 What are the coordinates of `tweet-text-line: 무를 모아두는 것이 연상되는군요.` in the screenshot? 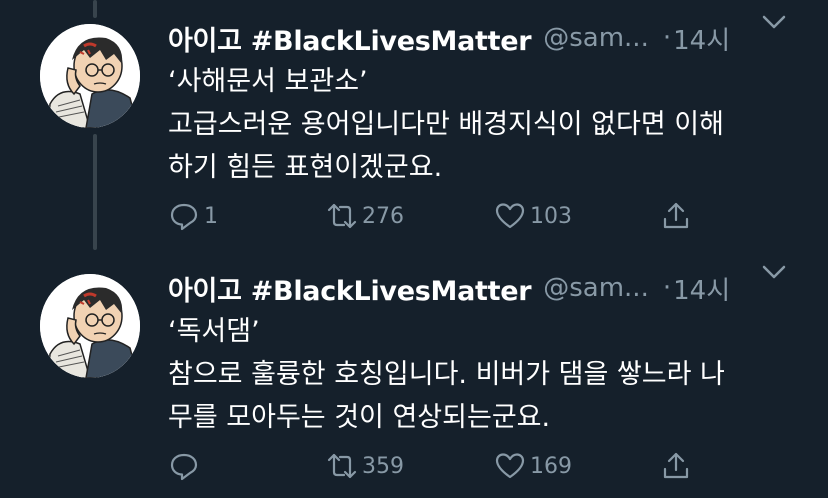 It's located at (359, 417).